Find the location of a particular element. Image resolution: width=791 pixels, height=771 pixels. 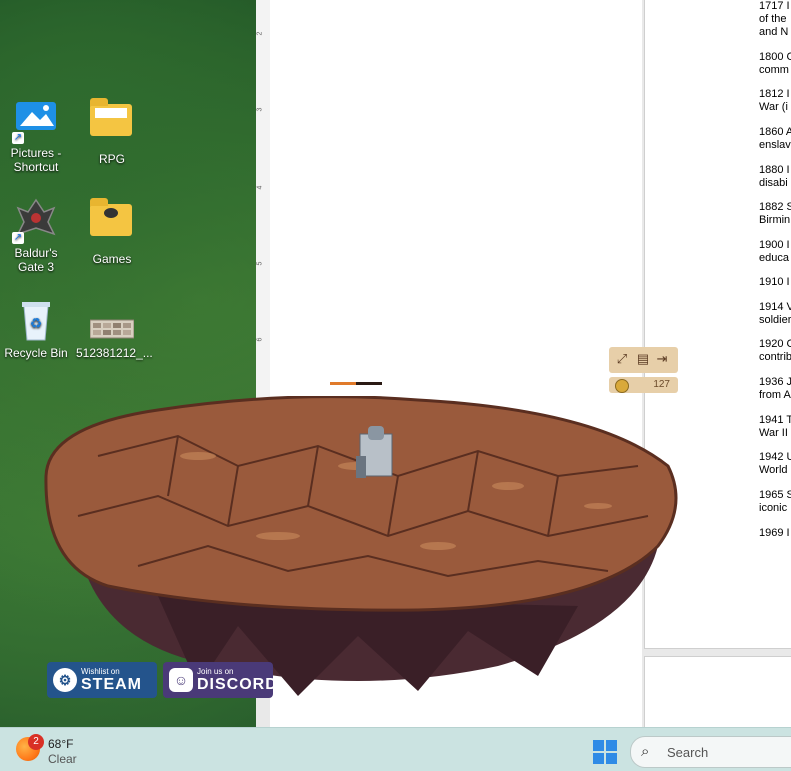

search-icon: ⌕ is located at coordinates (645, 751).